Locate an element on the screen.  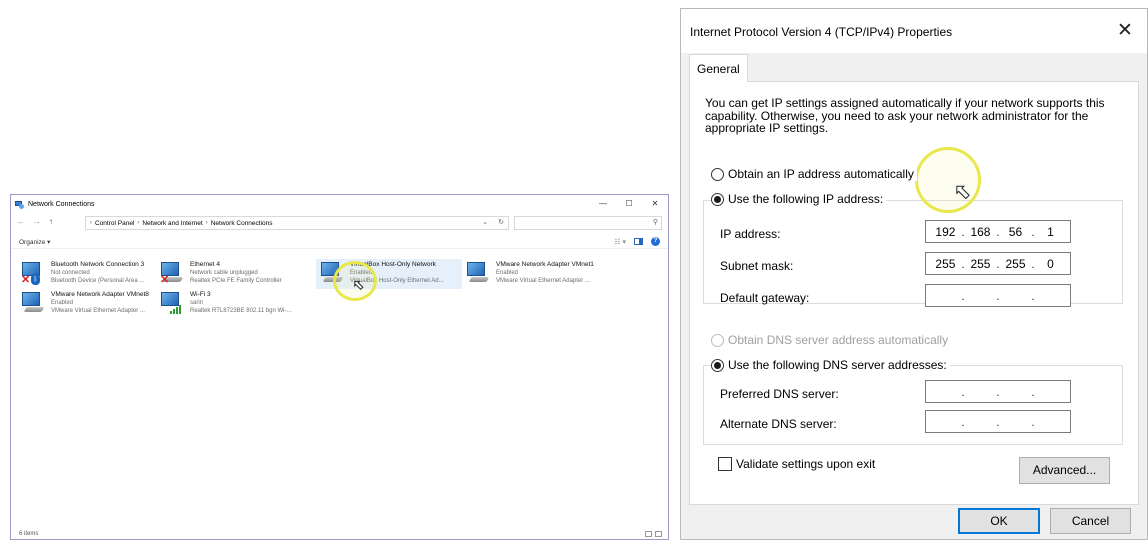
ip-address-label: IP address: is located at coordinates (750, 234).